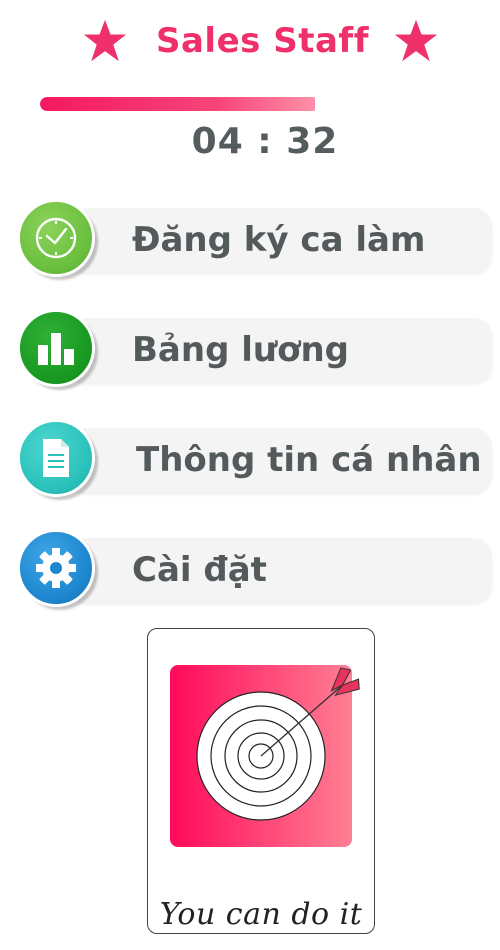  What do you see at coordinates (261, 914) in the screenshot?
I see `card-caption: You can do it` at bounding box center [261, 914].